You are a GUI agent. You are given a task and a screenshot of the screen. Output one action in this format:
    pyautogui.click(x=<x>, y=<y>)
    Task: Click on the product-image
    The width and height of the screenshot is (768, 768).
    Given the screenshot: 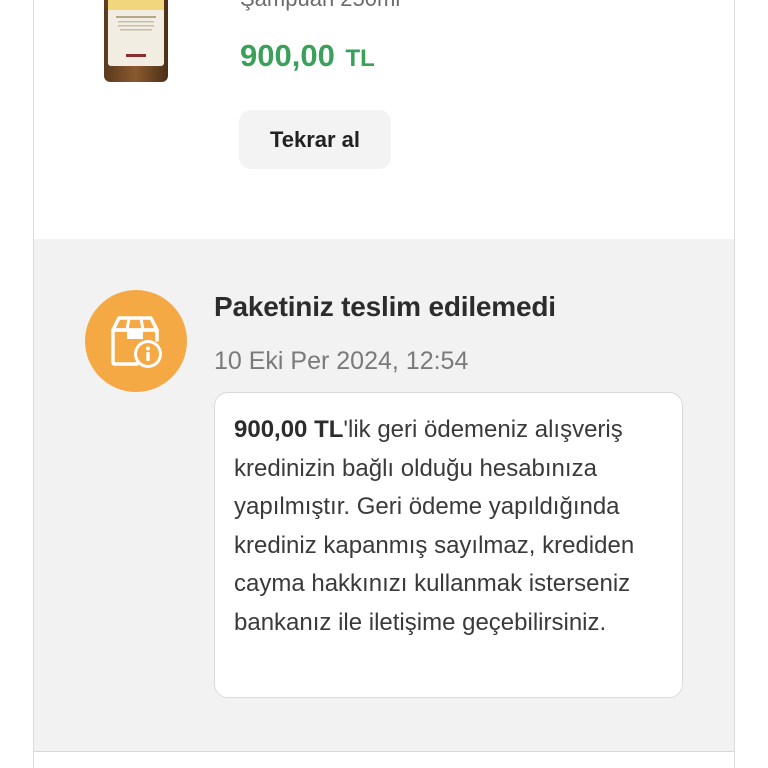 What is the action you would take?
    pyautogui.click(x=136, y=41)
    